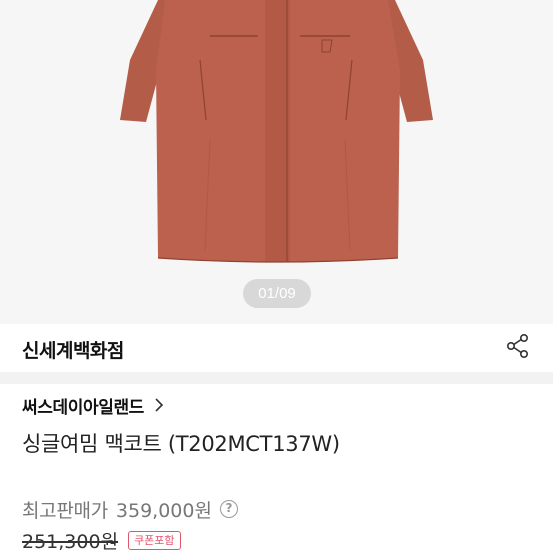  I want to click on chevron-right-icon, so click(159, 405).